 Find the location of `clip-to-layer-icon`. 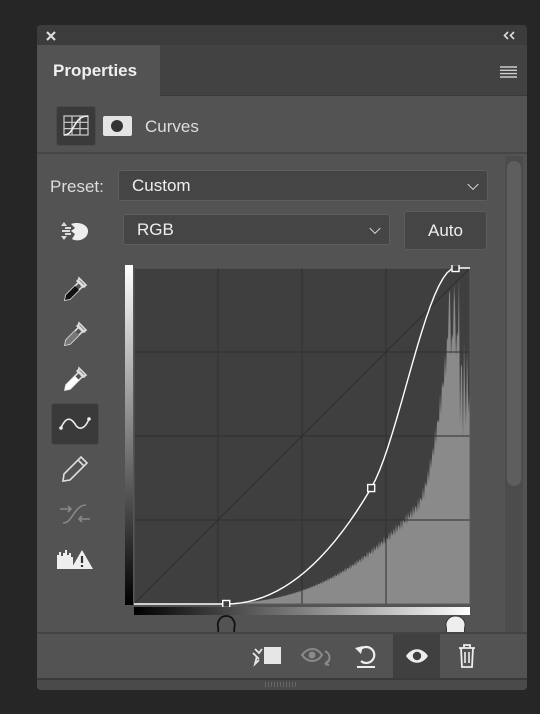

clip-to-layer-icon is located at coordinates (267, 656).